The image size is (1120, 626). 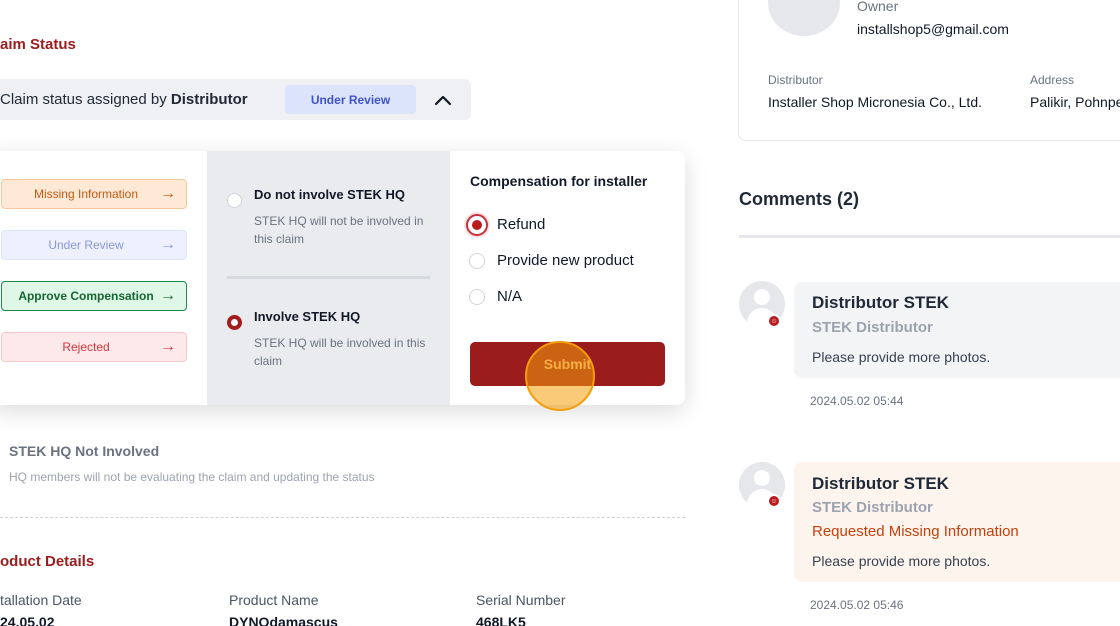 I want to click on hq-status-title: STEK HQ Not Involved, so click(x=84, y=451).